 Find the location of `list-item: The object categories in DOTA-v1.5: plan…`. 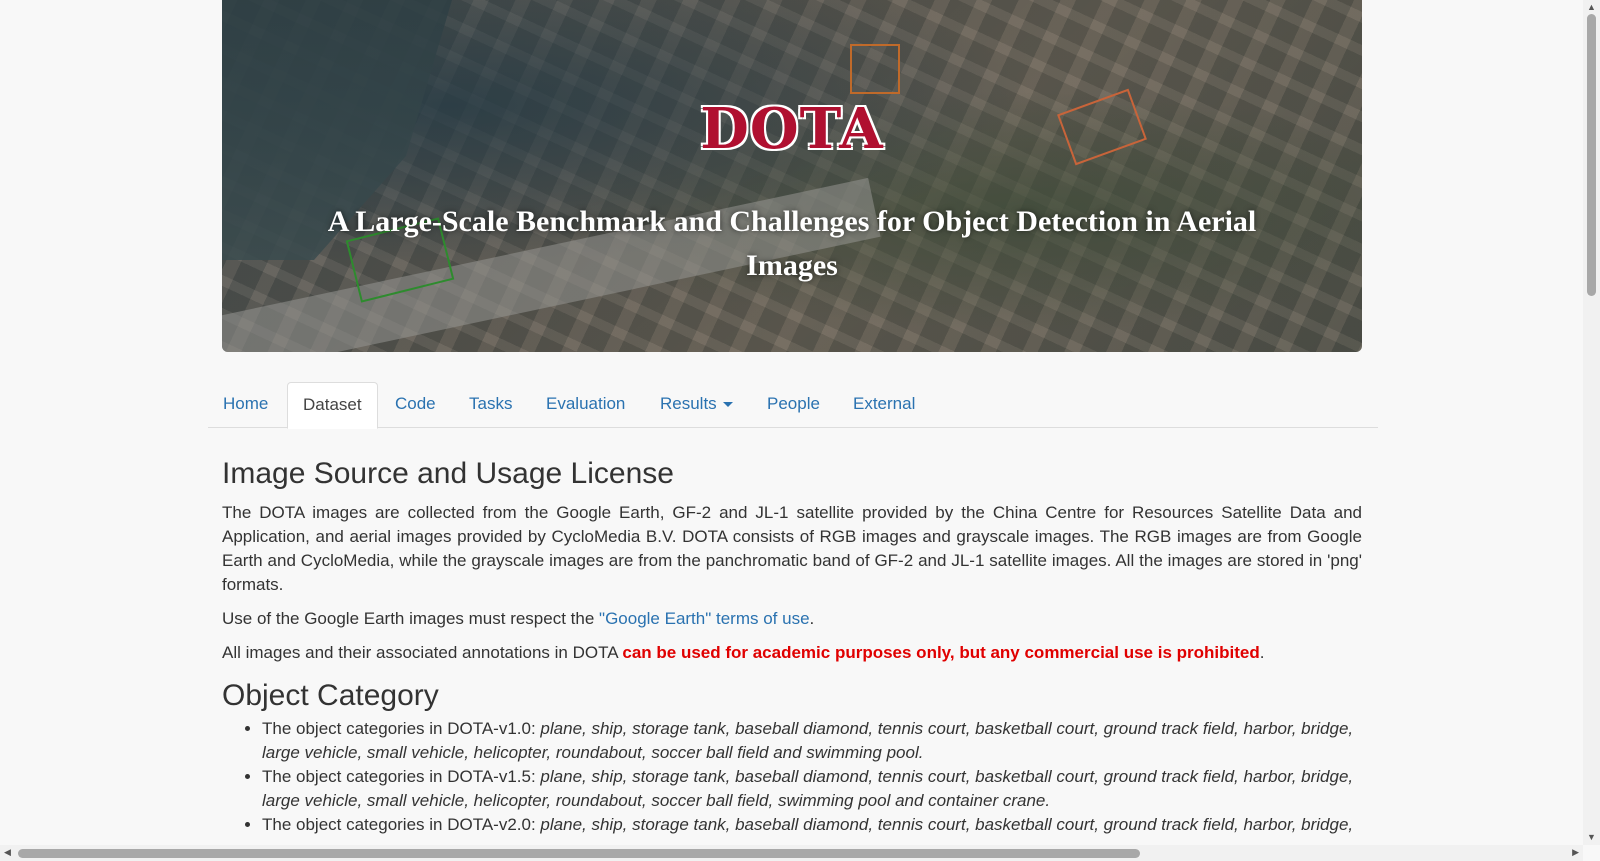

list-item: The object categories in DOTA-v1.5: plan… is located at coordinates (812, 789).